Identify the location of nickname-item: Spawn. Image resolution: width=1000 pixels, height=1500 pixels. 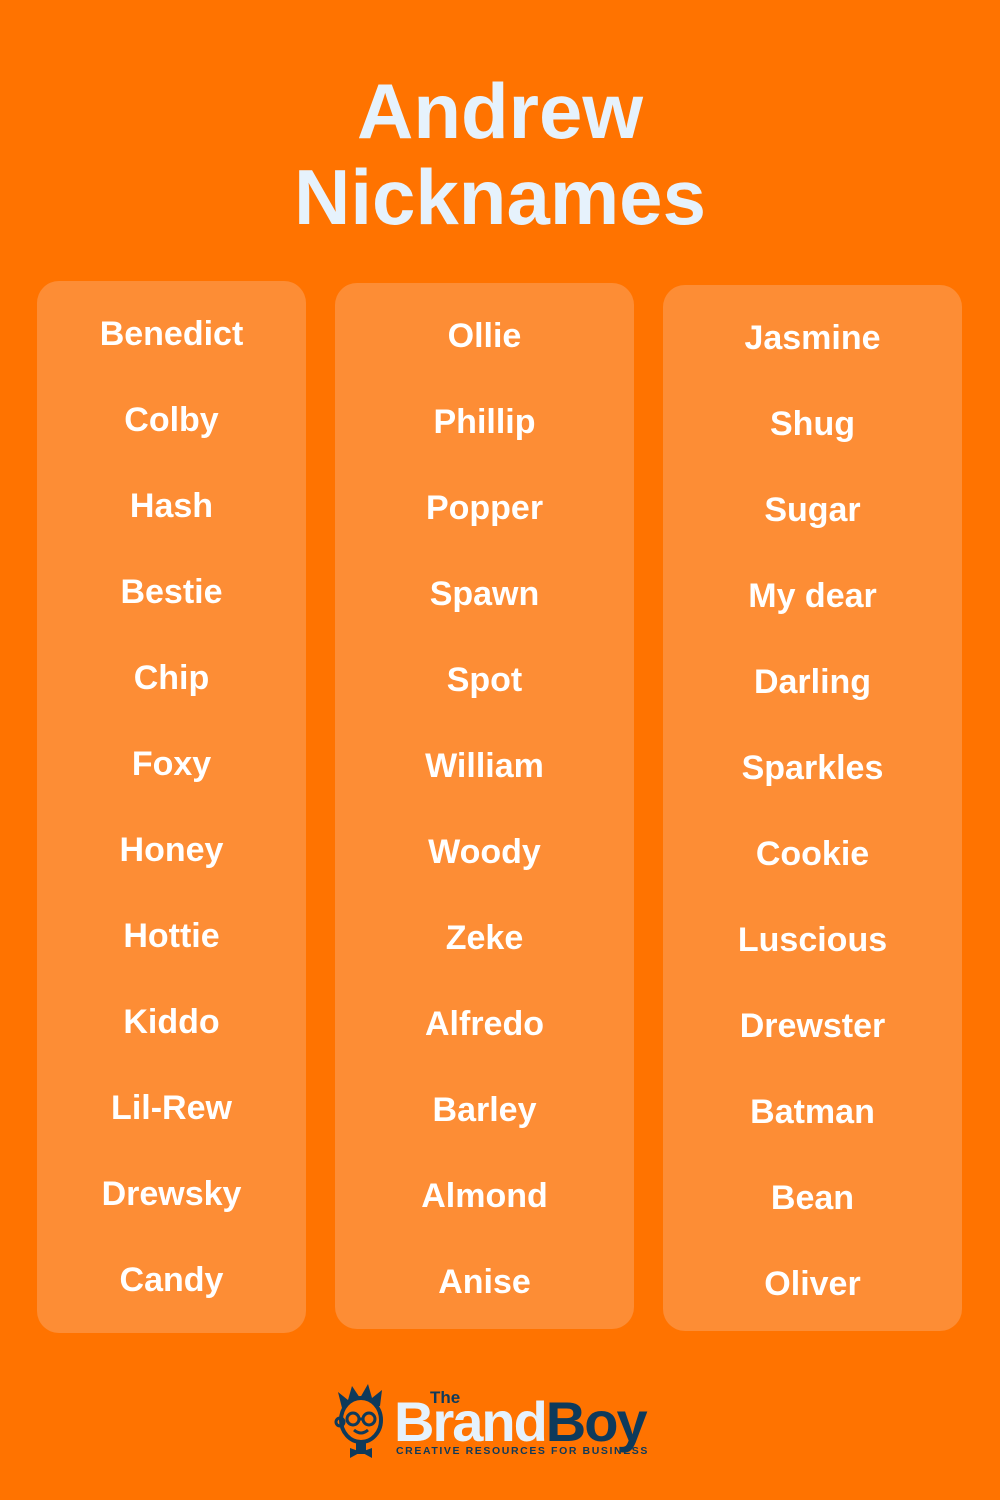
(484, 594).